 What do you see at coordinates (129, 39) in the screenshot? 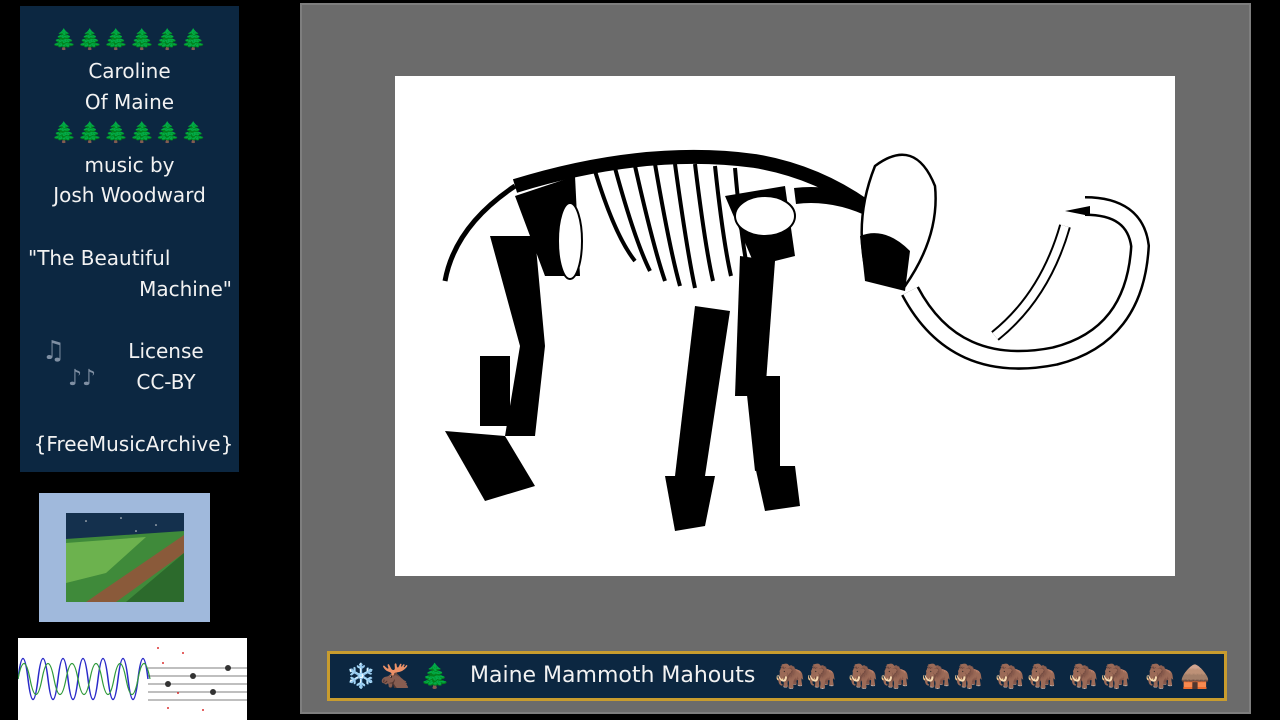
I see `tree-row-top: 🌲🌲🌲🌲🌲🌲` at bounding box center [129, 39].